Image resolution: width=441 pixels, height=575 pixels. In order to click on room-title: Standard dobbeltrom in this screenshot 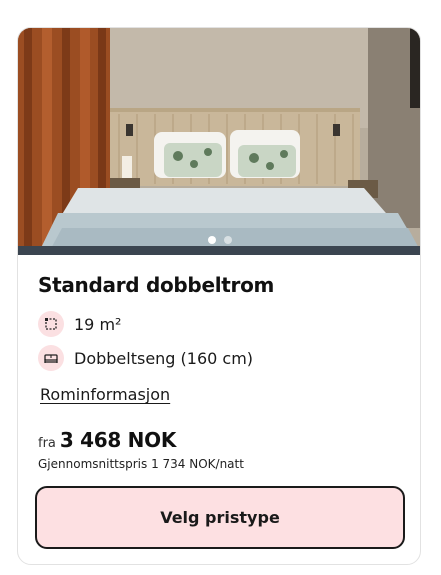, I will do `click(156, 285)`.